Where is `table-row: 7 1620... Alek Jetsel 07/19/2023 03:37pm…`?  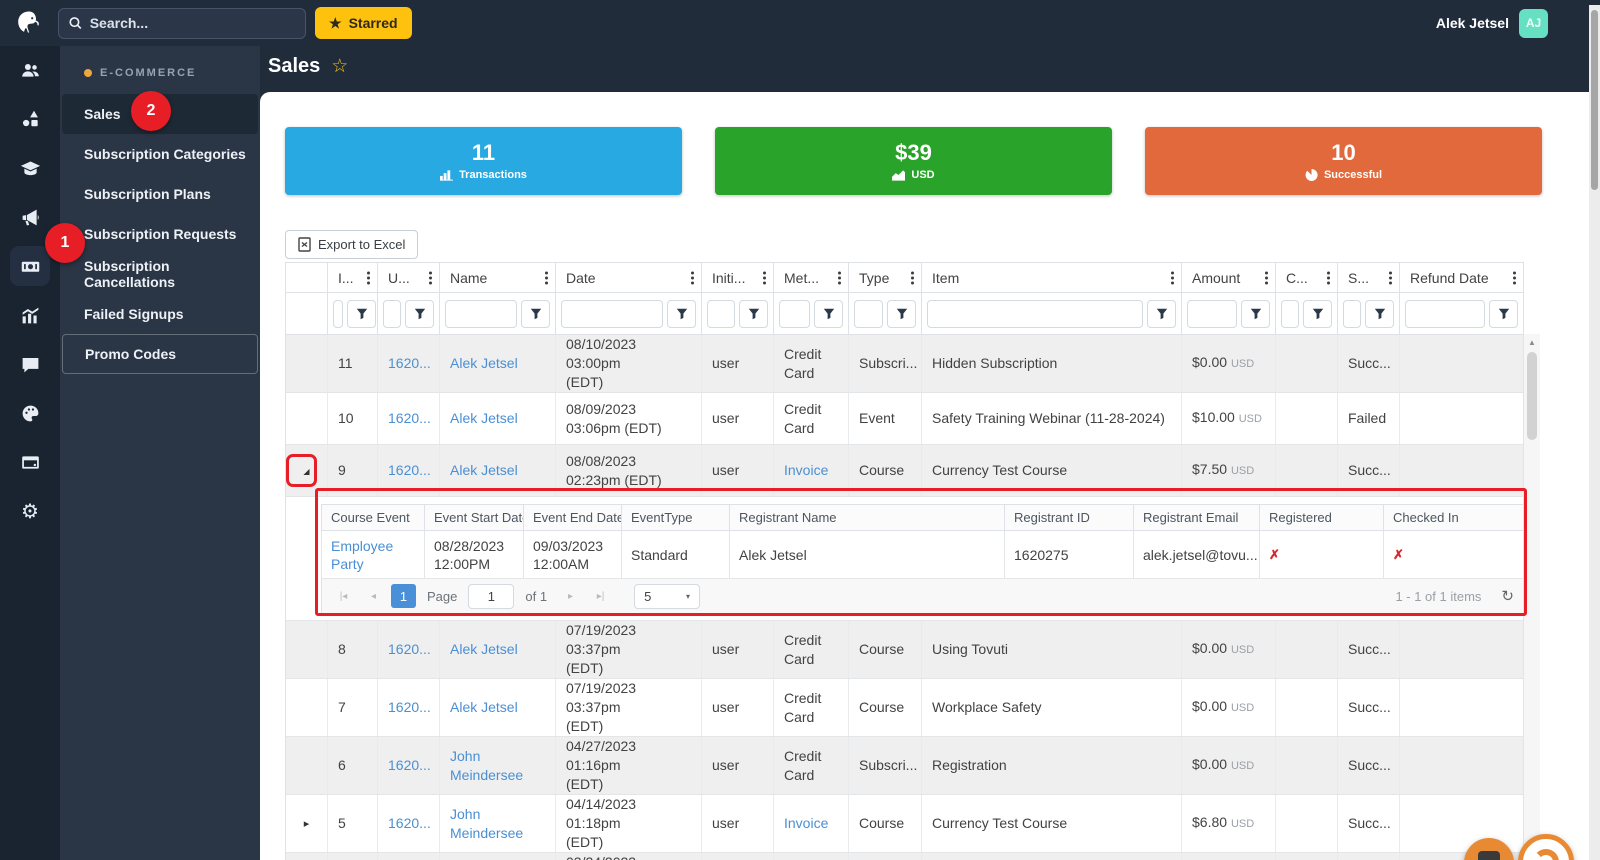 table-row: 7 1620... Alek Jetsel 07/19/2023 03:37pm… is located at coordinates (904, 707).